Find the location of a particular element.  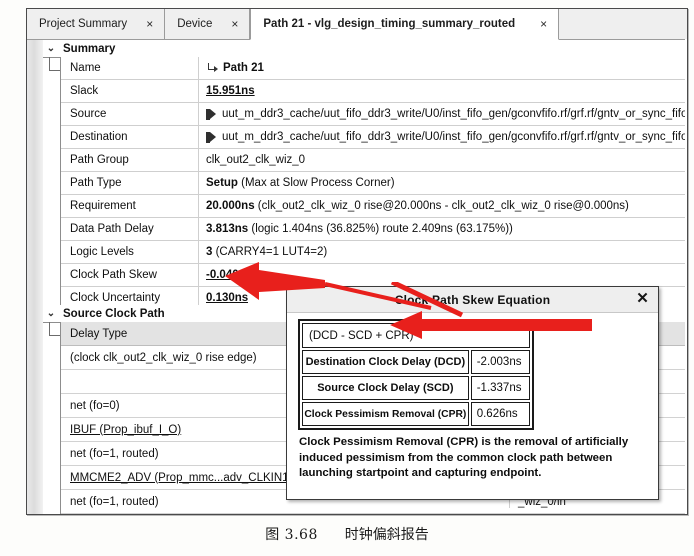

term-value: -2.003ns is located at coordinates (500, 362).